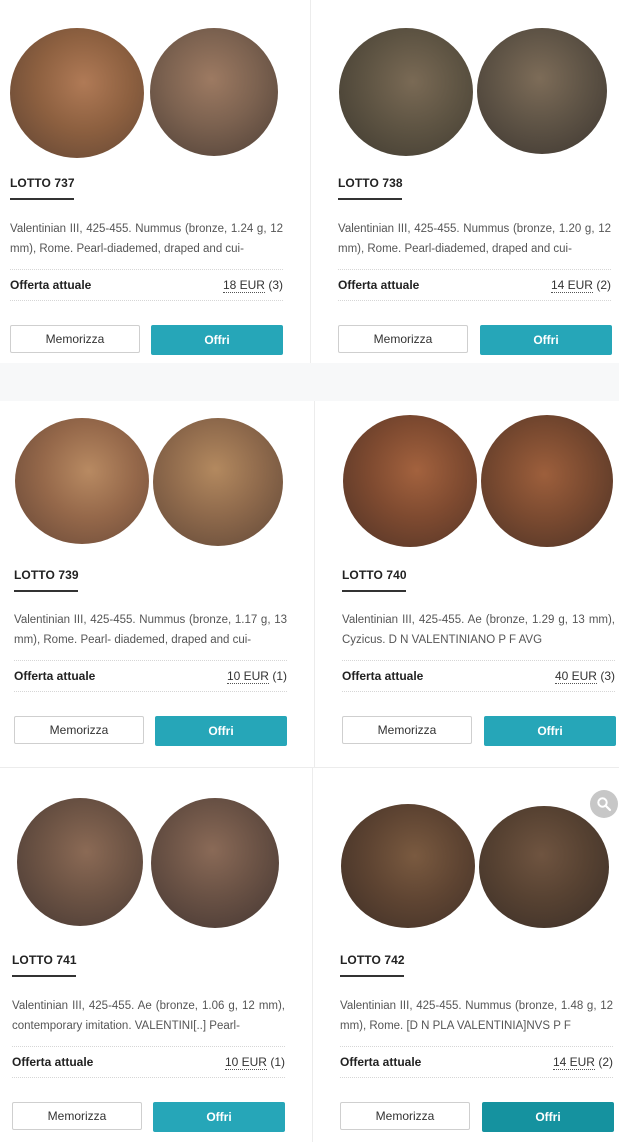 Image resolution: width=619 pixels, height=1142 pixels. I want to click on magnifier-icon, so click(604, 804).